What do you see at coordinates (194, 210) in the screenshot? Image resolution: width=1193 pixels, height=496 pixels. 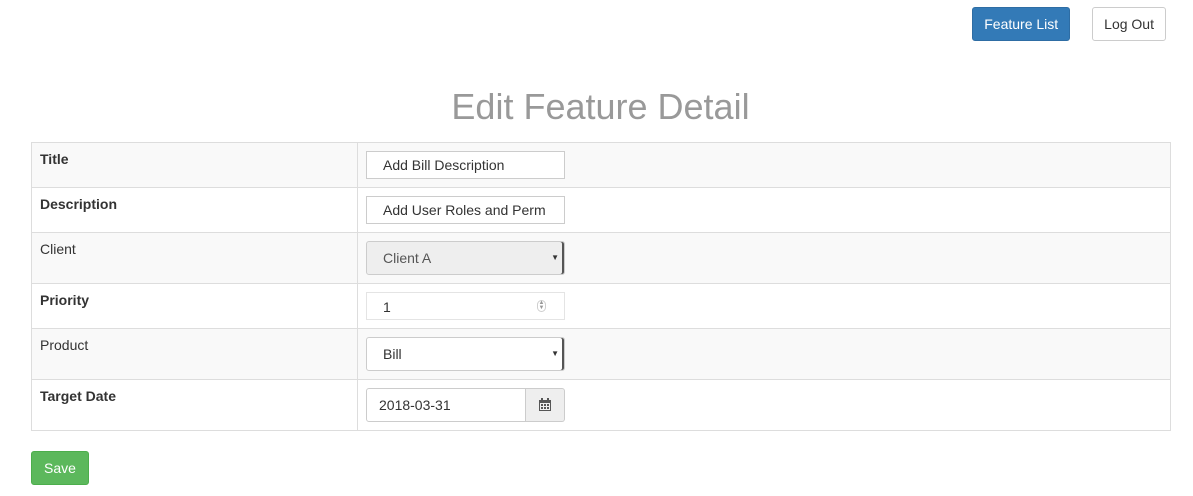 I see `description-label: Description` at bounding box center [194, 210].